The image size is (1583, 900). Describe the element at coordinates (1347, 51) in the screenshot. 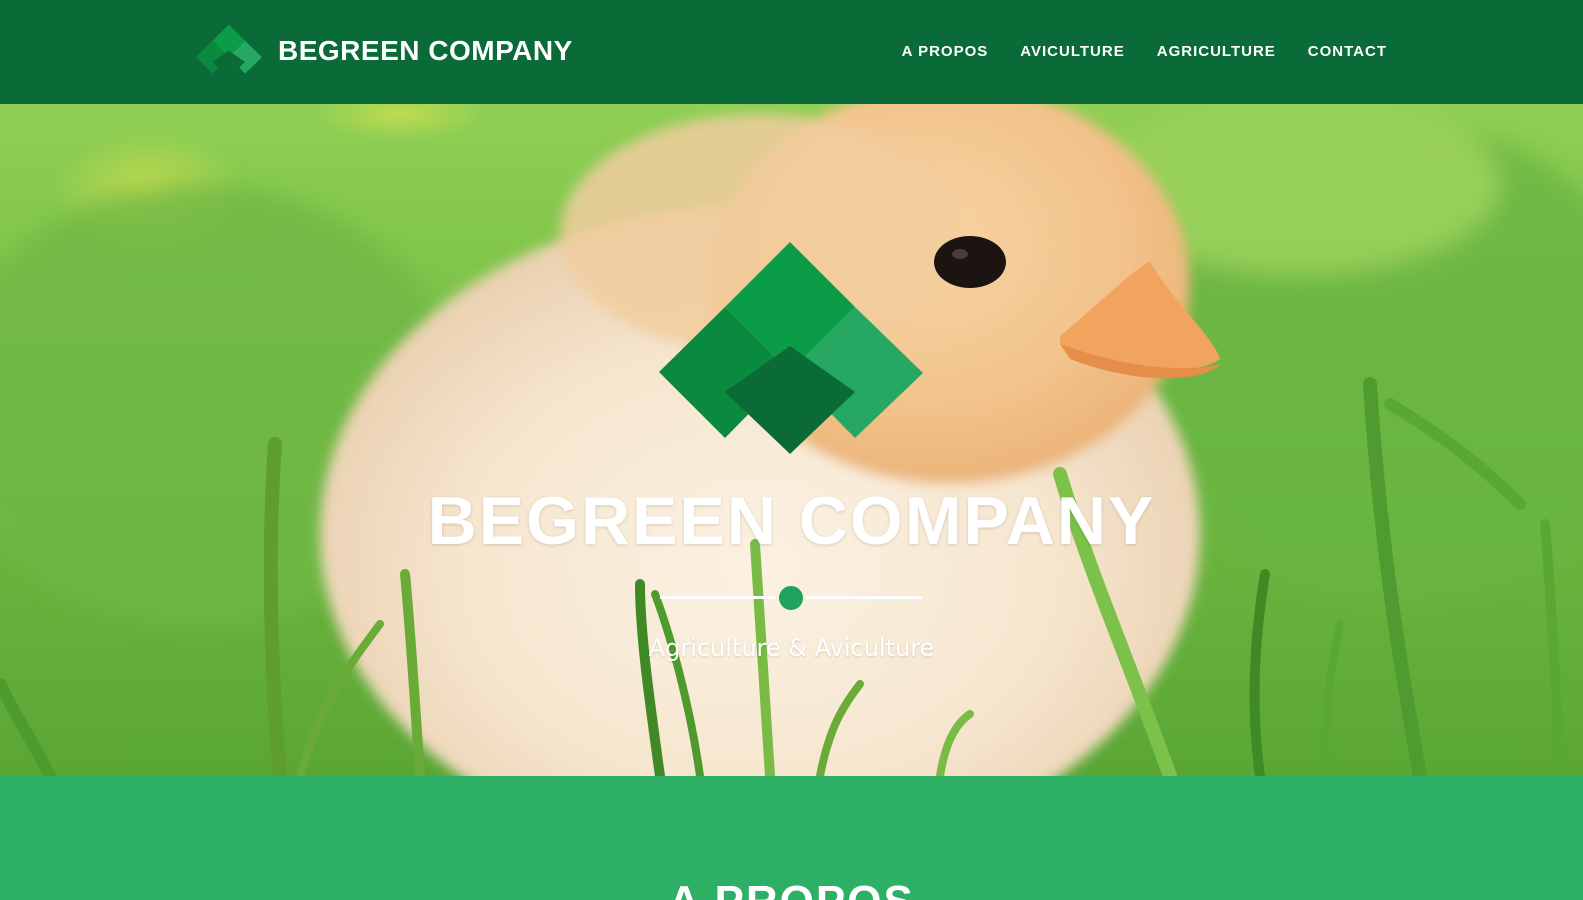

I see `nav-item-contact: CONTACT` at that location.